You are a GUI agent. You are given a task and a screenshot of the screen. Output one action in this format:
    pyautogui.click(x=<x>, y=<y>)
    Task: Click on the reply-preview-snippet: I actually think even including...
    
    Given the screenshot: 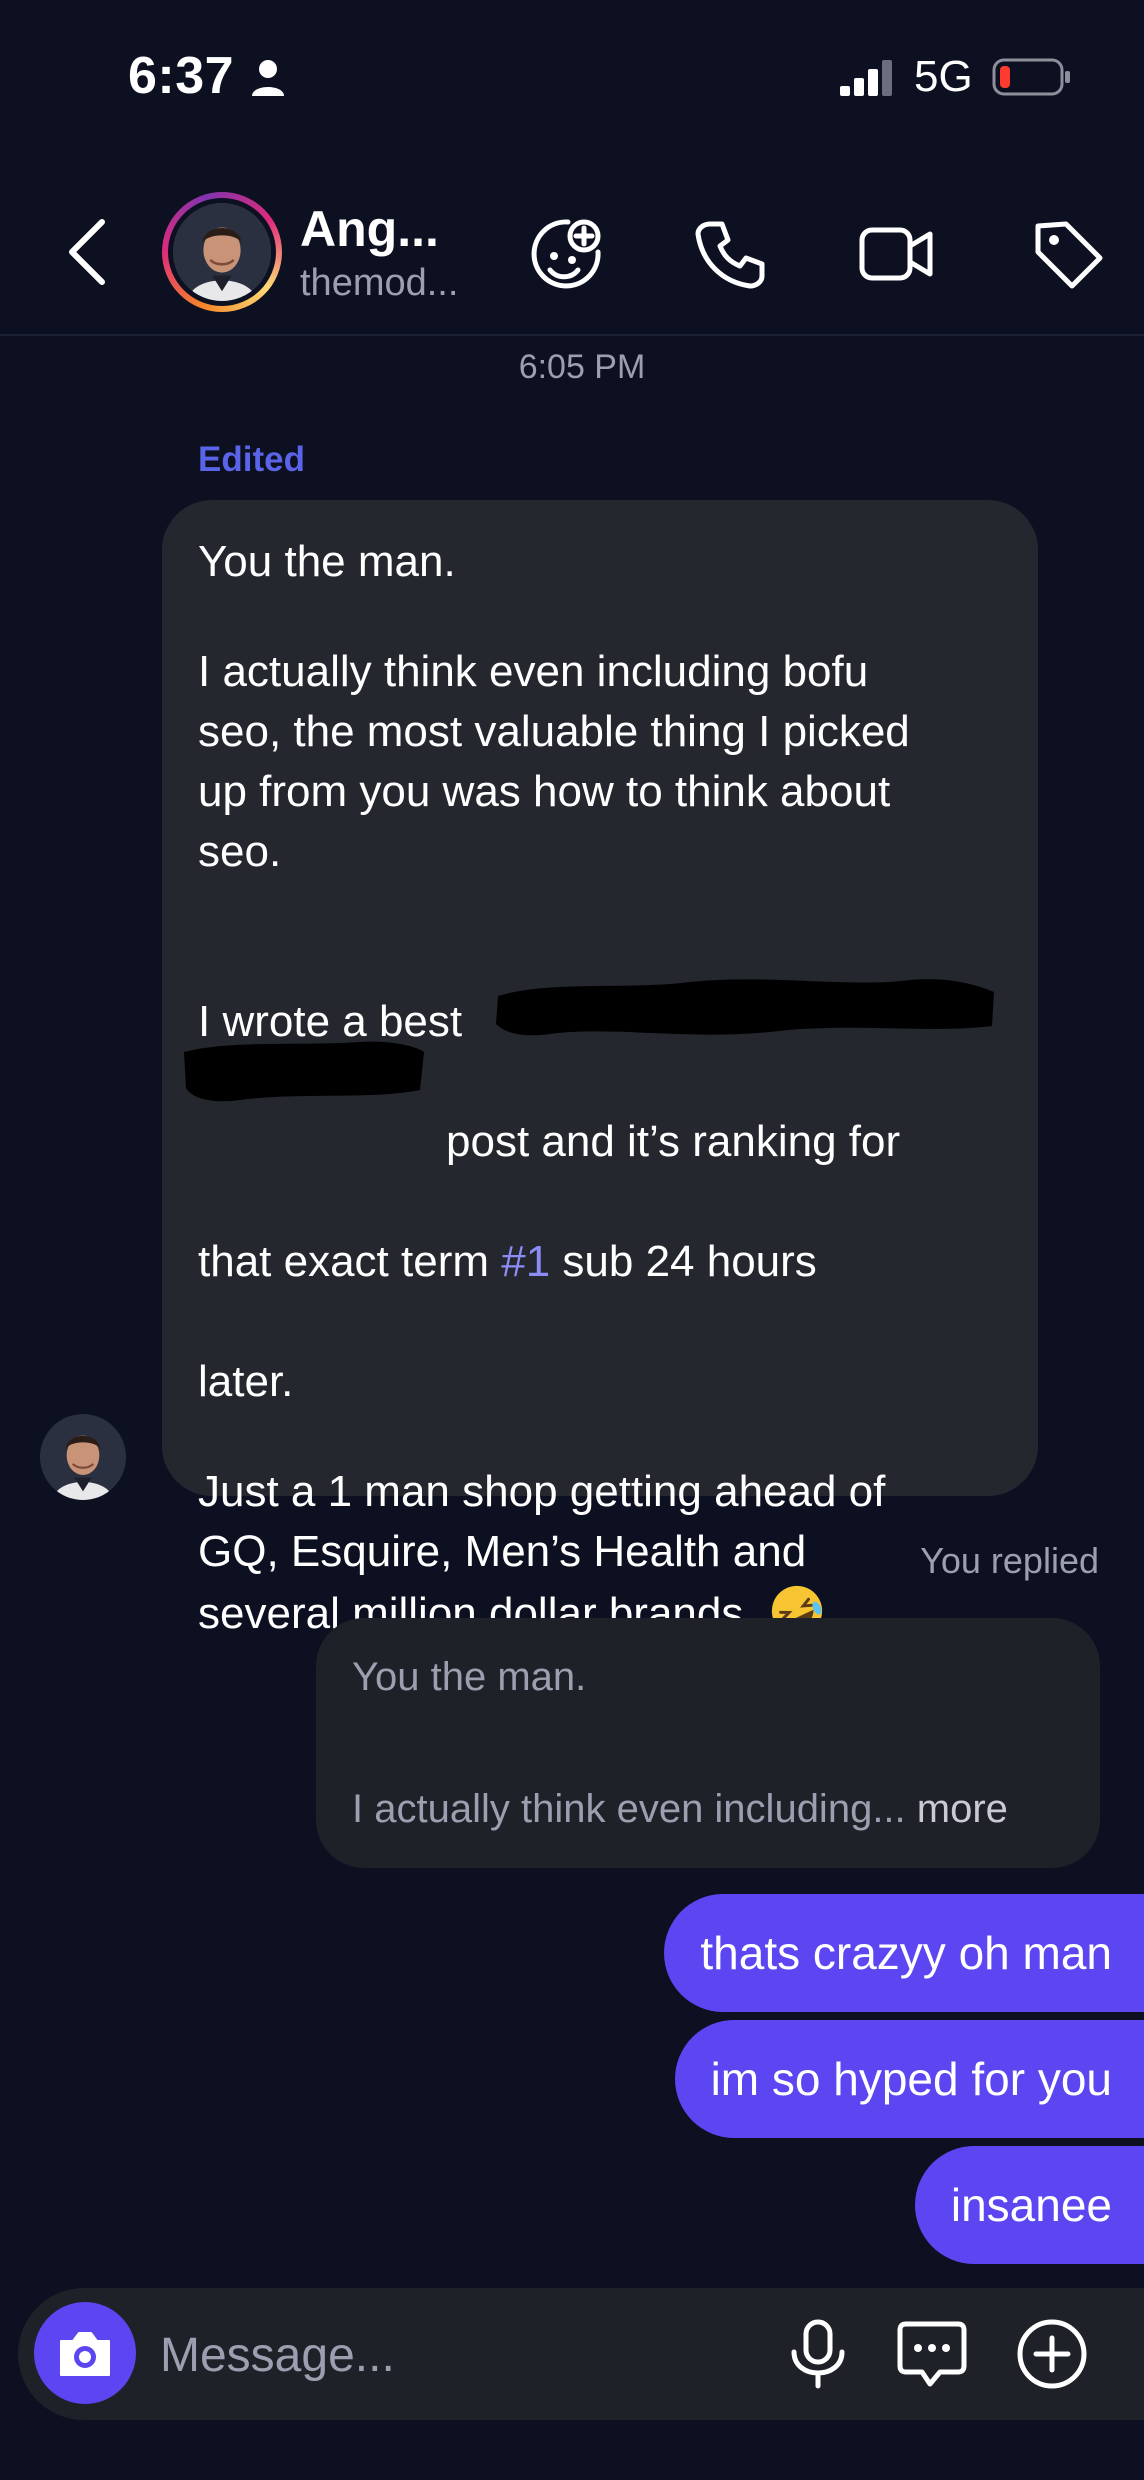 What is the action you would take?
    pyautogui.click(x=629, y=1809)
    